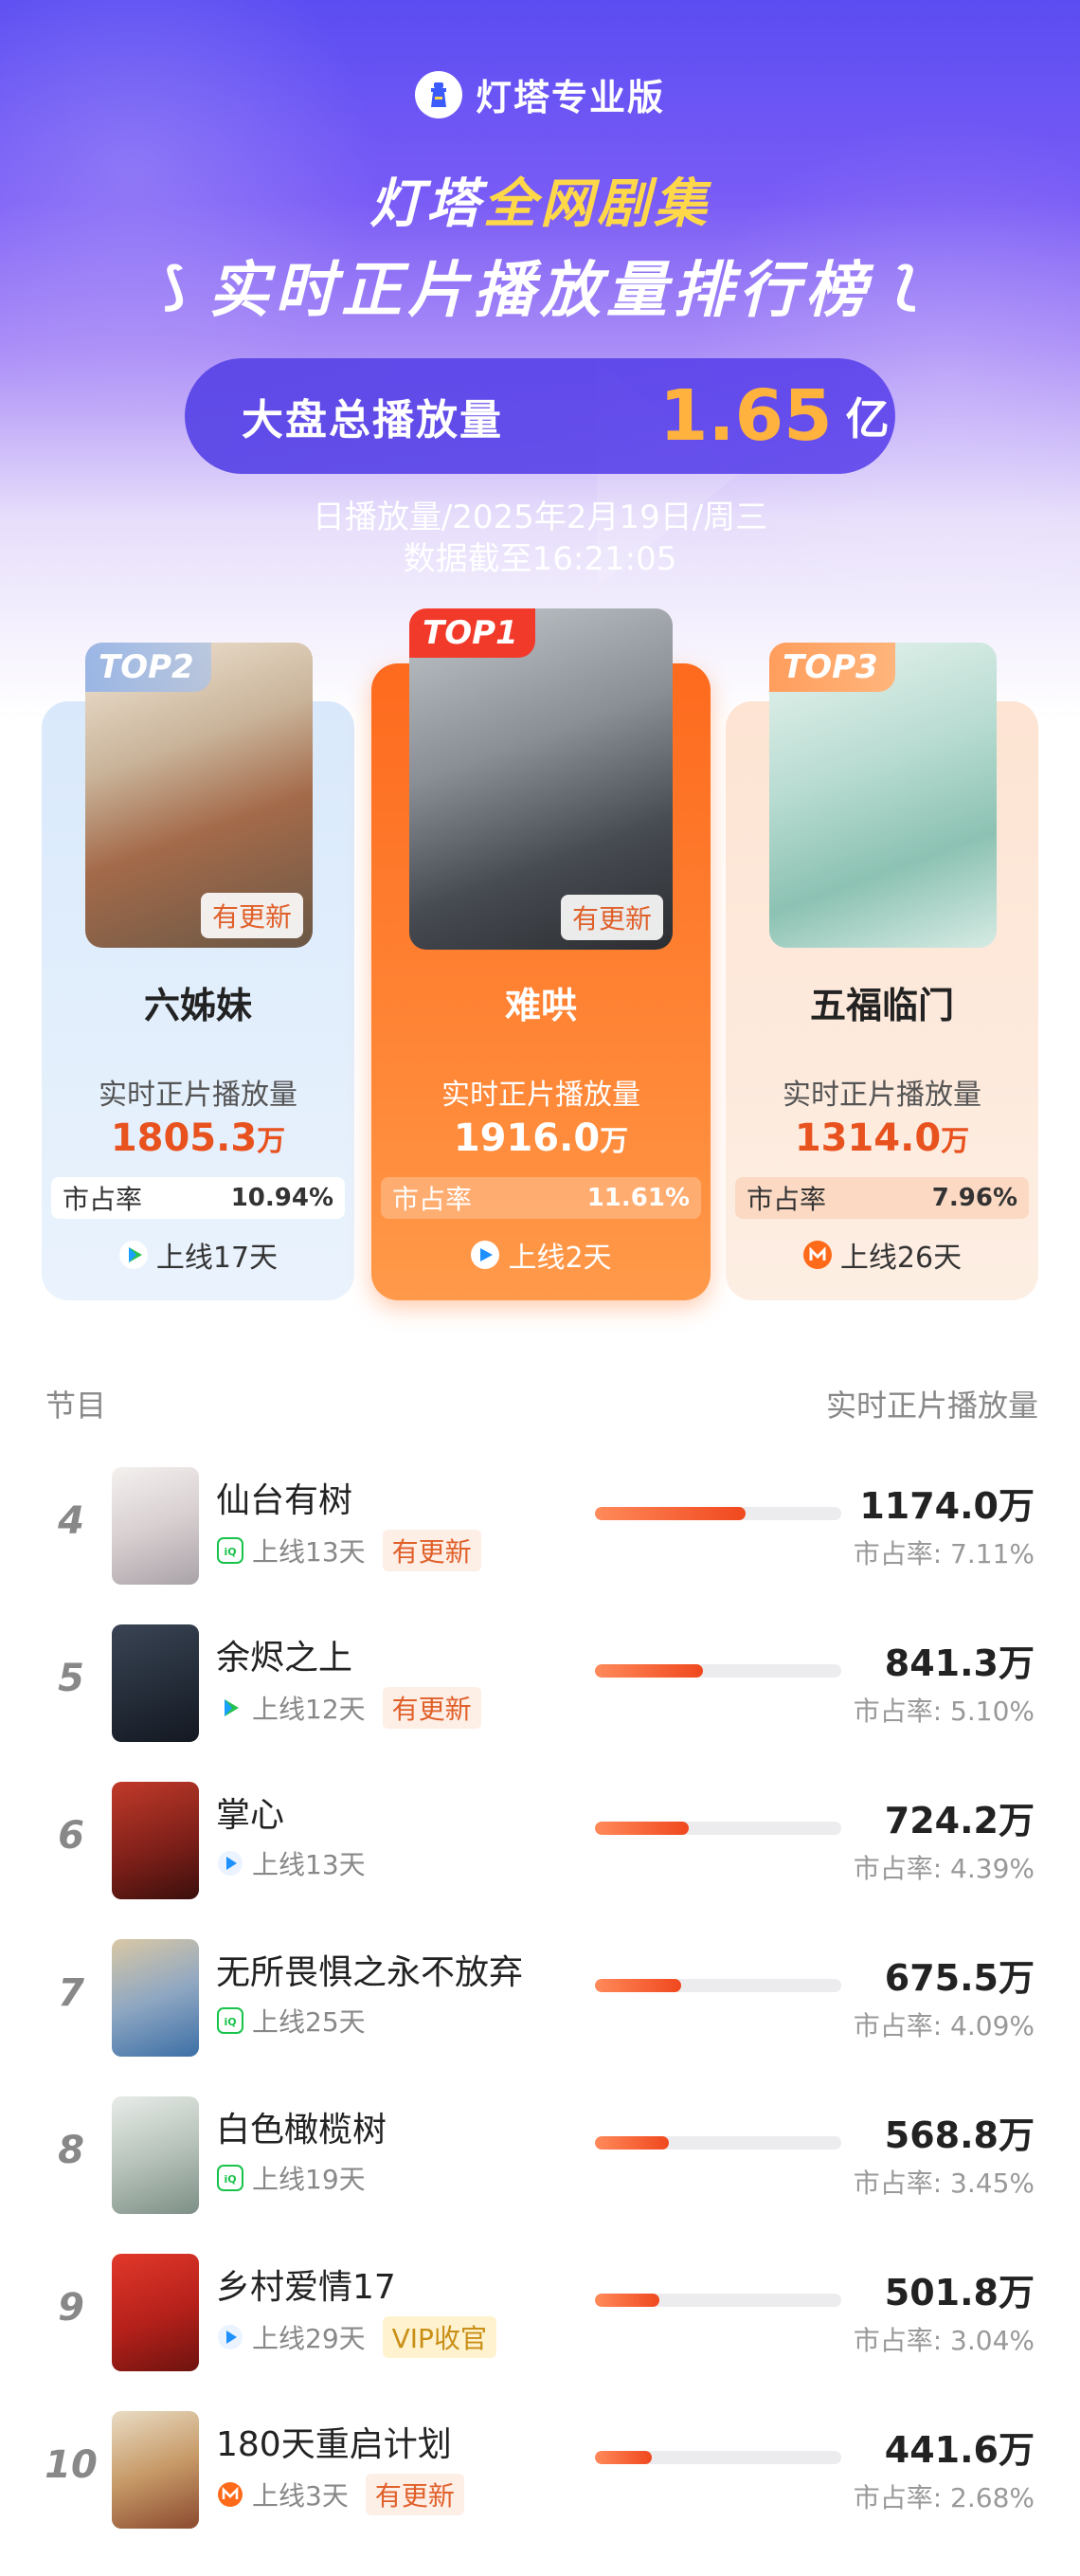  I want to click on page-subtitle: ⟆ 实时正片播放量排行榜 ⟅, so click(540, 285).